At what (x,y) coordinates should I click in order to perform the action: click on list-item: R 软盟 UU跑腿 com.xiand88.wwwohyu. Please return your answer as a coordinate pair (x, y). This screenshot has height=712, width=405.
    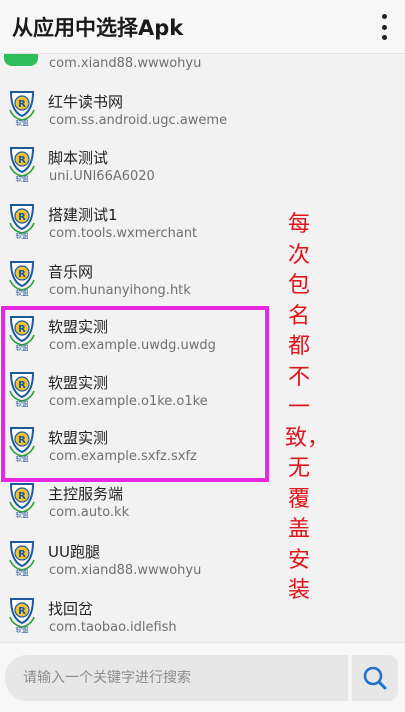
    Looking at the image, I should click on (202, 565).